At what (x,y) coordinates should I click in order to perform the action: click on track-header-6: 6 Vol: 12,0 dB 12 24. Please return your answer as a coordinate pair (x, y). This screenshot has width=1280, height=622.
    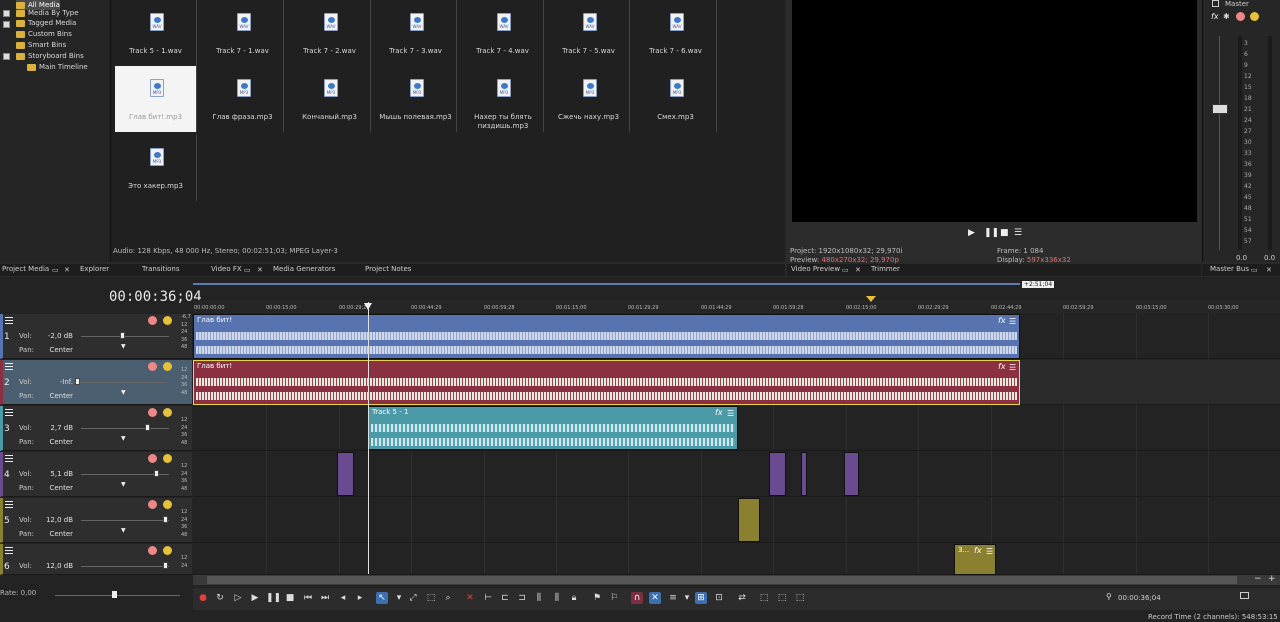
    Looking at the image, I should click on (96, 559).